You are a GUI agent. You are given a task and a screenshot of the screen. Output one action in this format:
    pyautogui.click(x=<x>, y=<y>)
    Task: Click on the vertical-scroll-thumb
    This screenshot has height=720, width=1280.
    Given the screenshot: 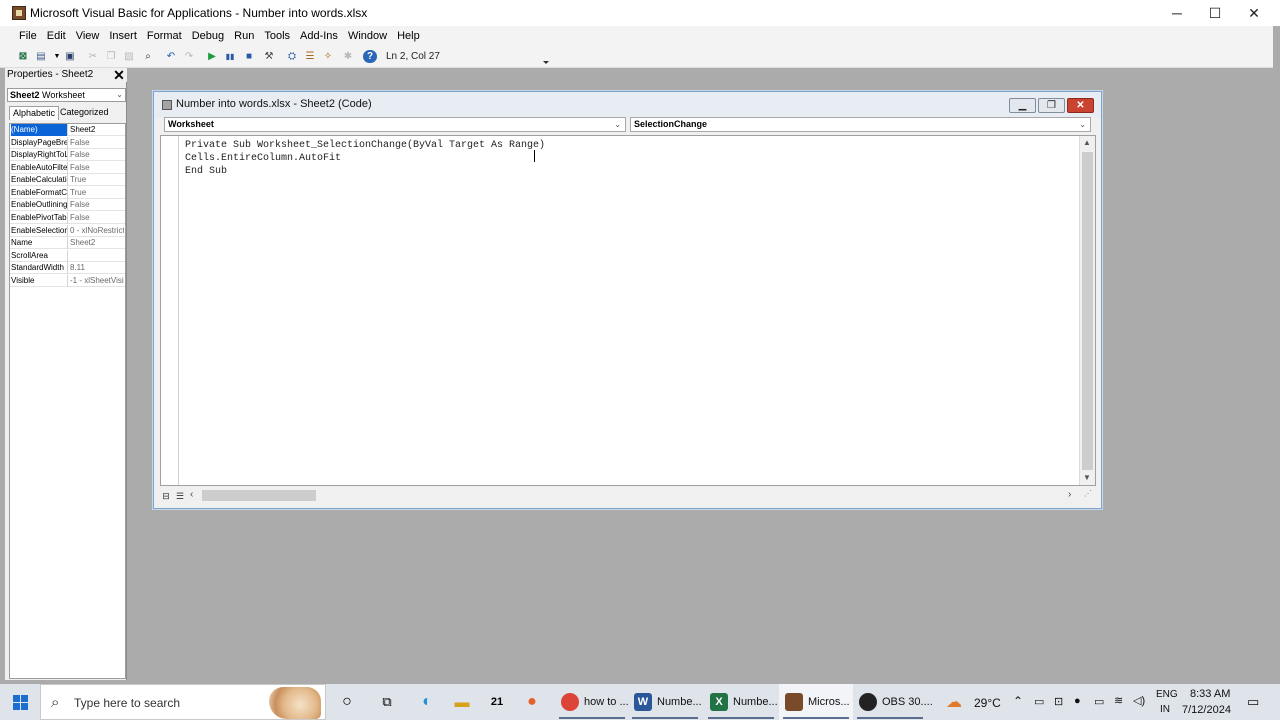 What is the action you would take?
    pyautogui.click(x=1087, y=311)
    